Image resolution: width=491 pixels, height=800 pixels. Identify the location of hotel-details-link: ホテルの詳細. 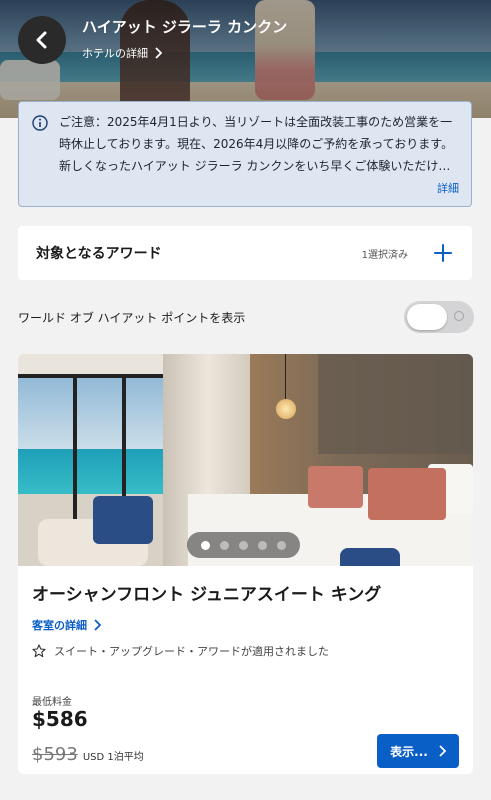
(122, 53).